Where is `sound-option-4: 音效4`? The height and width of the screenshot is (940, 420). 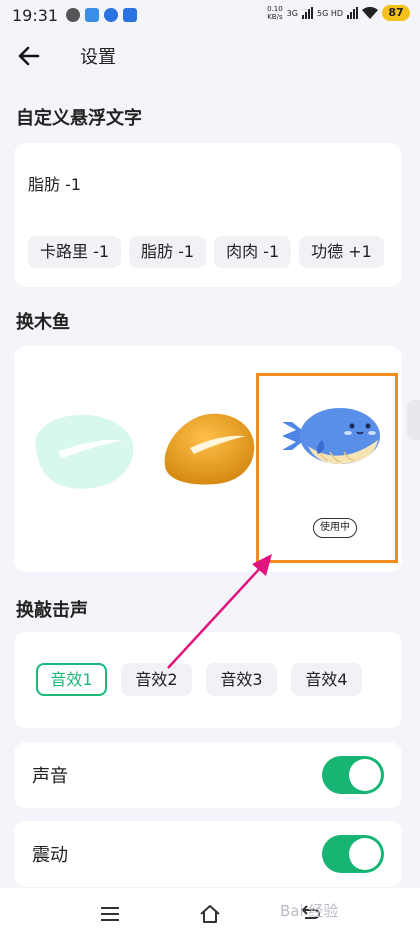
sound-option-4: 音效4 is located at coordinates (326, 679).